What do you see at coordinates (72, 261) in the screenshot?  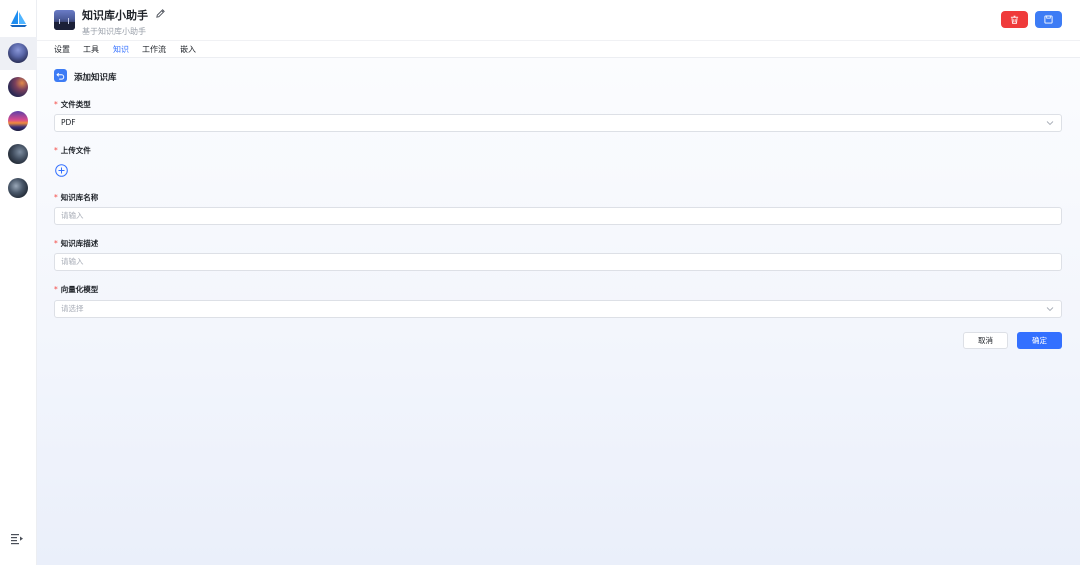 I see `kb-desc-placeholder: 请输入` at bounding box center [72, 261].